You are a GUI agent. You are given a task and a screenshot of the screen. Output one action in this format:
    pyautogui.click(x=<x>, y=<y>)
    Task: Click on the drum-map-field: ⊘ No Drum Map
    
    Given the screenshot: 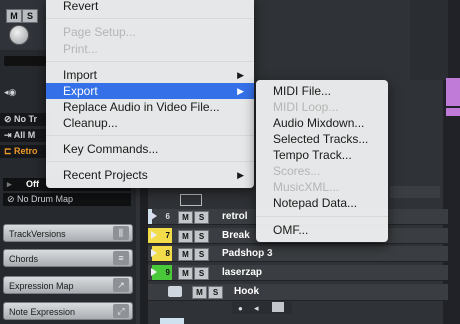 What is the action you would take?
    pyautogui.click(x=67, y=199)
    